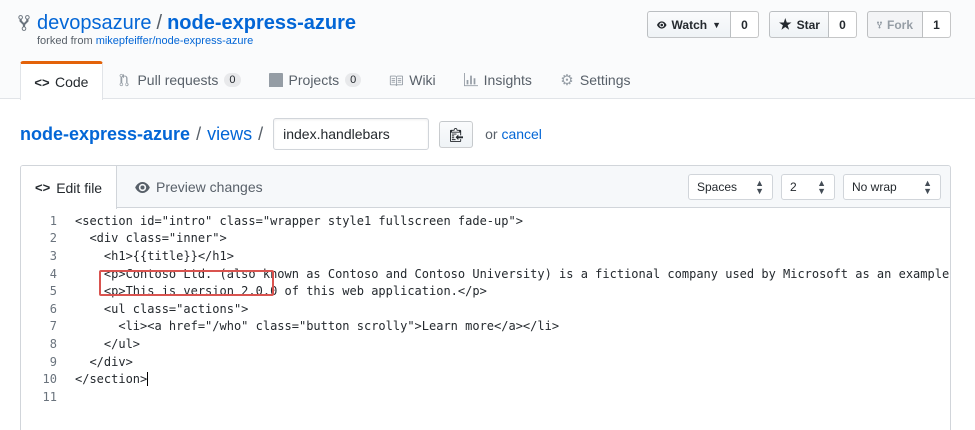  I want to click on tab-edit-file: <> Edit file, so click(69, 187).